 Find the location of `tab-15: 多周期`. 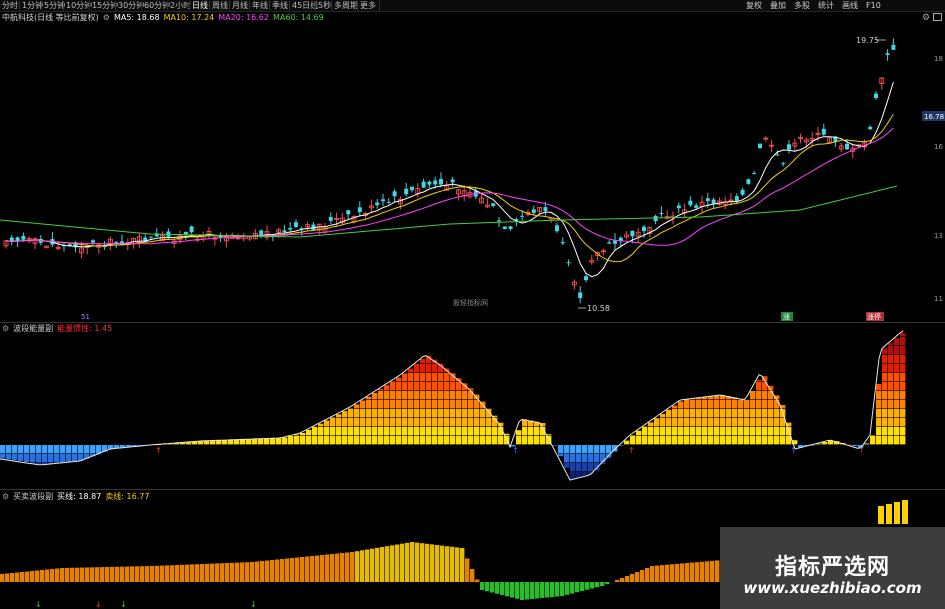

tab-15: 多周期 is located at coordinates (346, 5).